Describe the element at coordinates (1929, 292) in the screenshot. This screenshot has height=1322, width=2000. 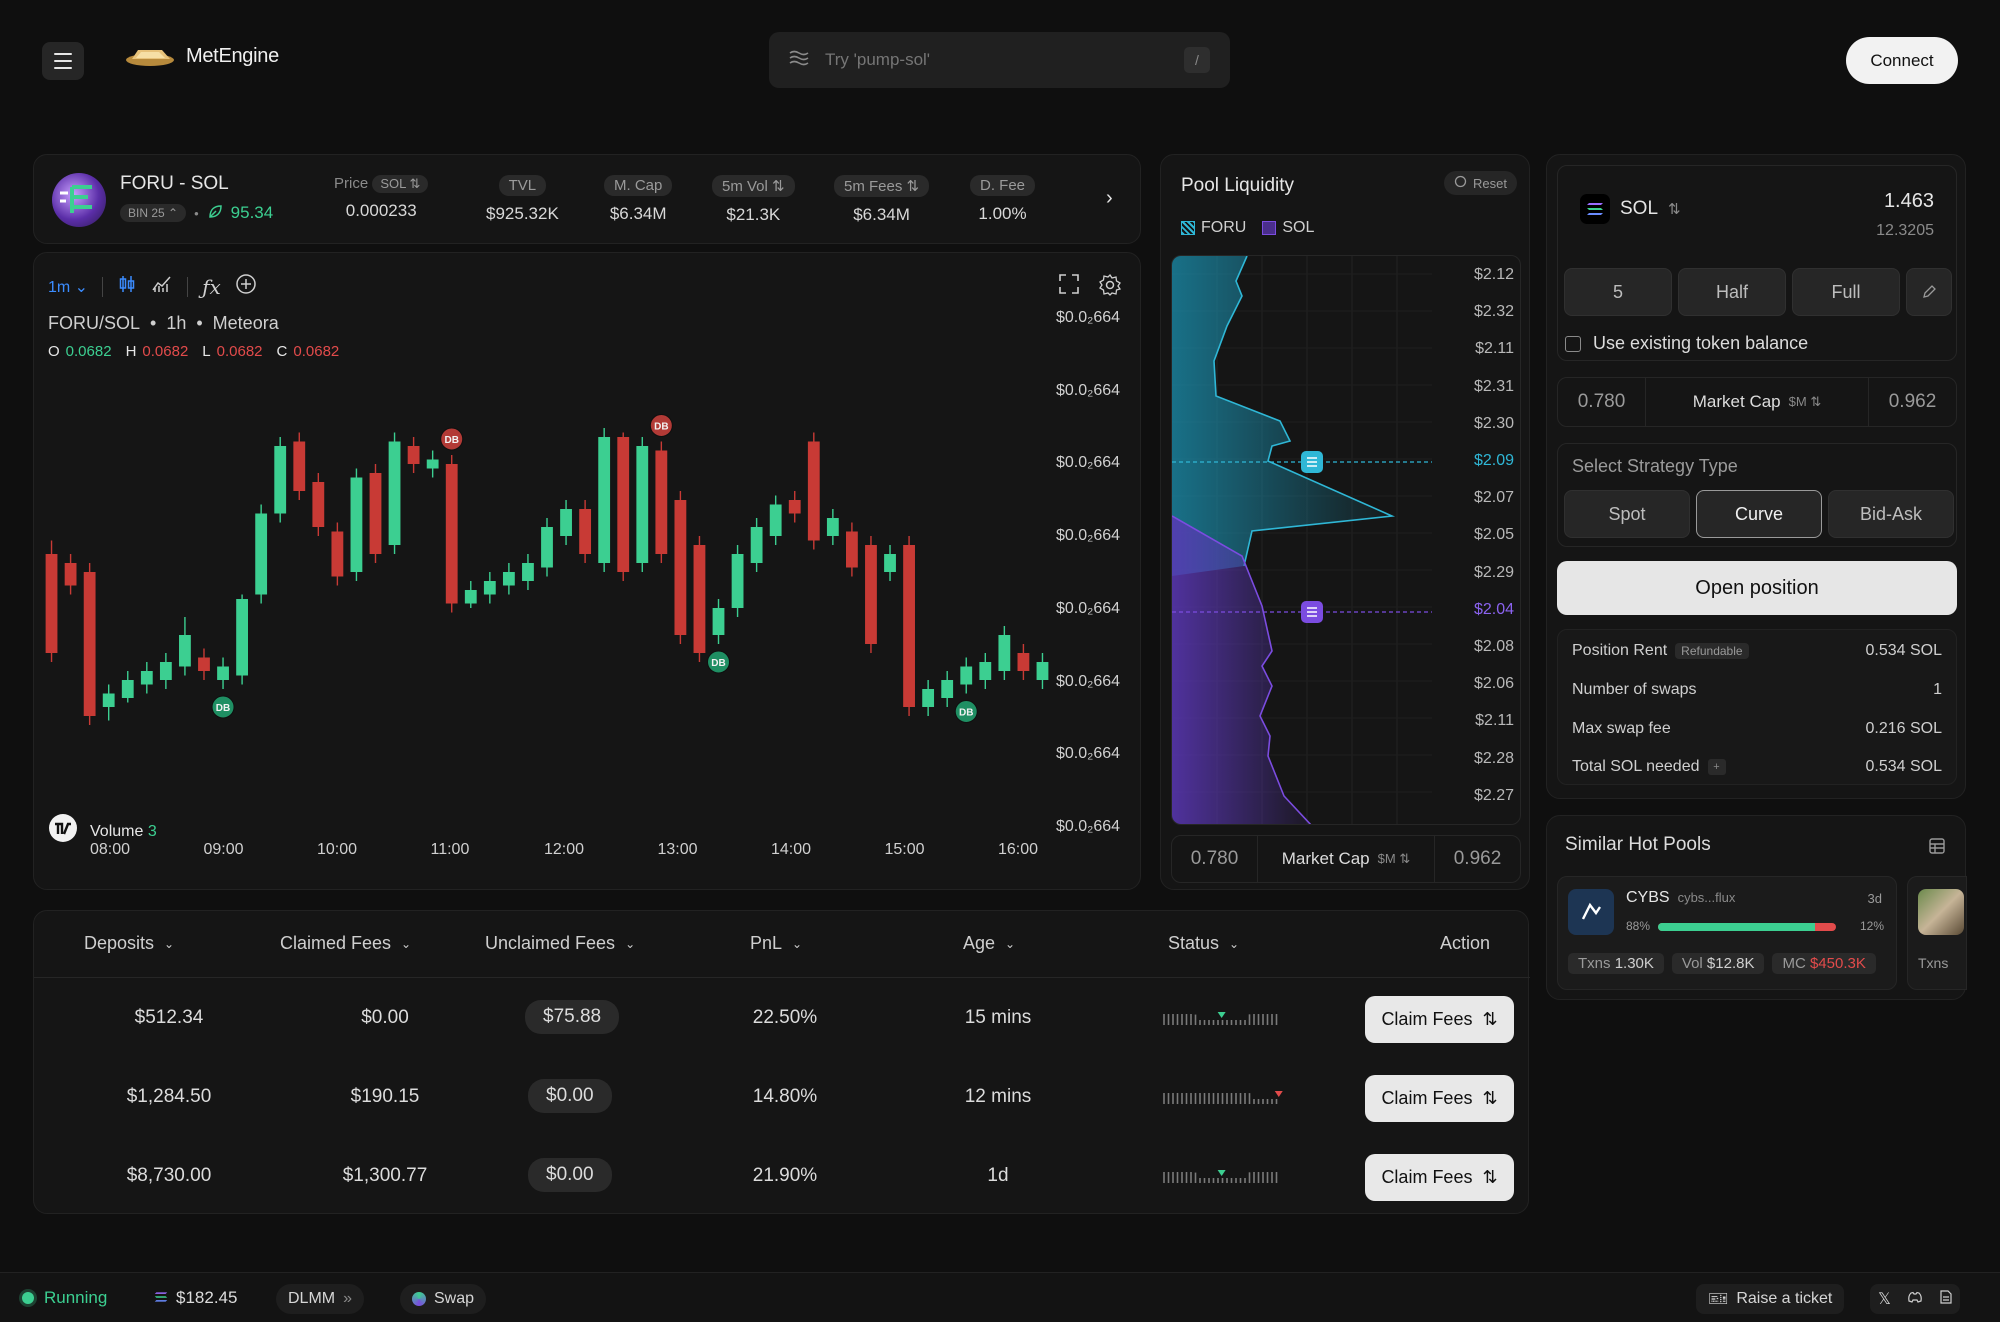
I see `edit-pencil-icon` at that location.